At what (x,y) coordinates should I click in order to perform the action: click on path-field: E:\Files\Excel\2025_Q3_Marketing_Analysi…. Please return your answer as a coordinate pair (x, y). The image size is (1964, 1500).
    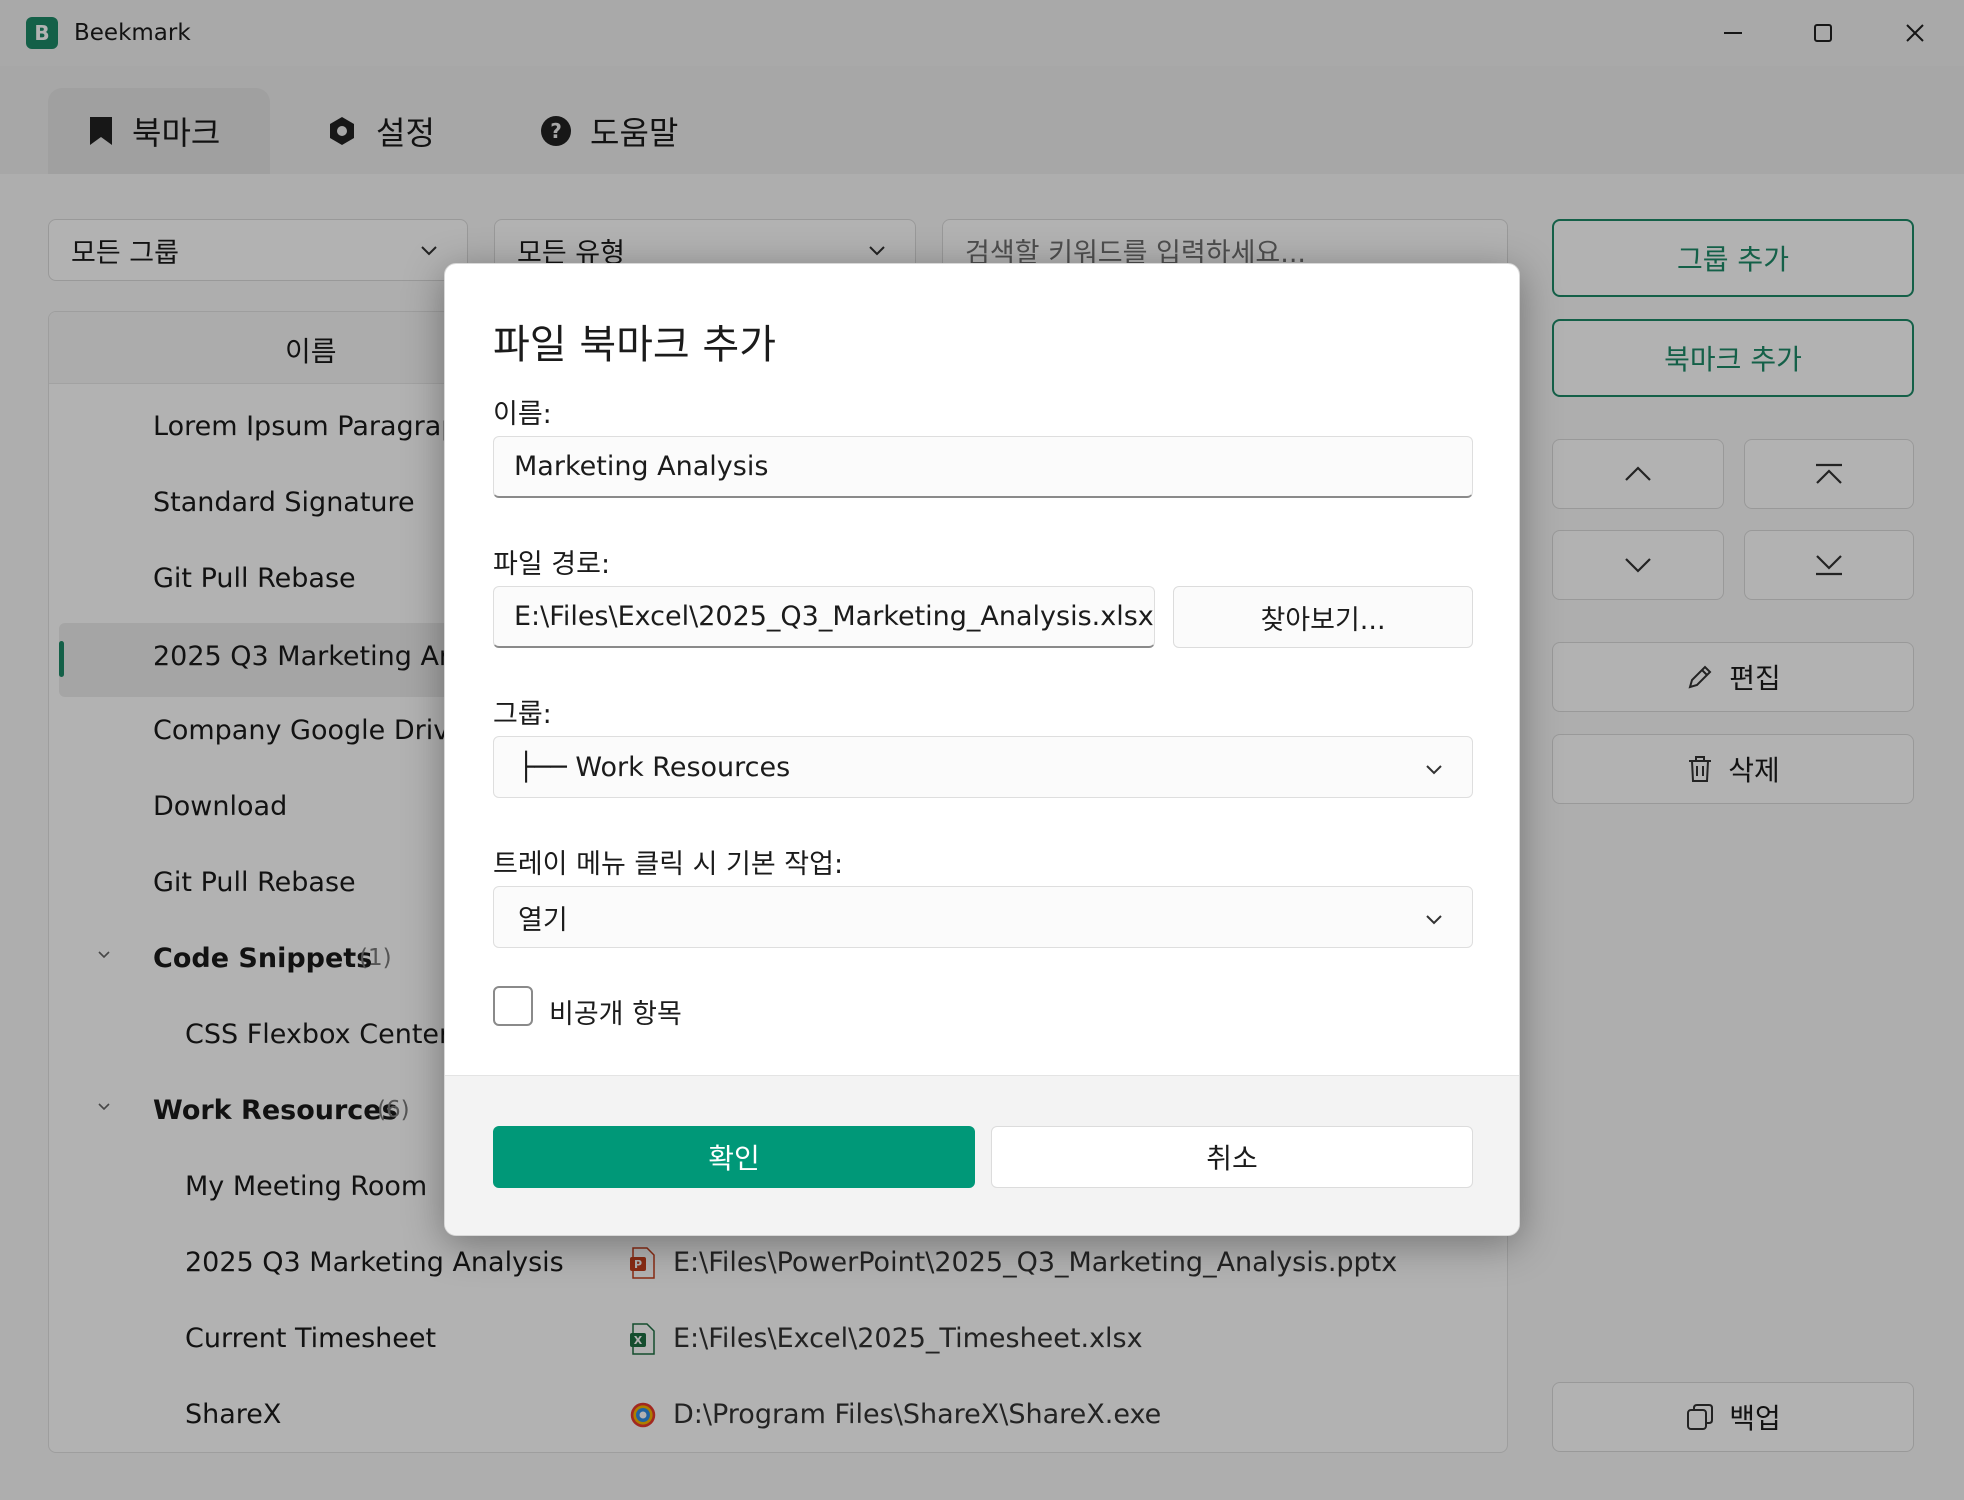
    Looking at the image, I should click on (824, 617).